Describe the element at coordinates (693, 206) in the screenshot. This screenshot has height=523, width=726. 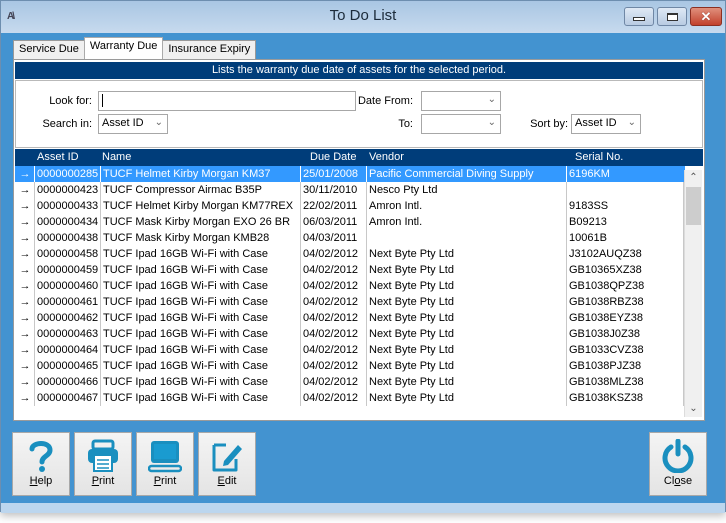
I see `scroll-thumb` at that location.